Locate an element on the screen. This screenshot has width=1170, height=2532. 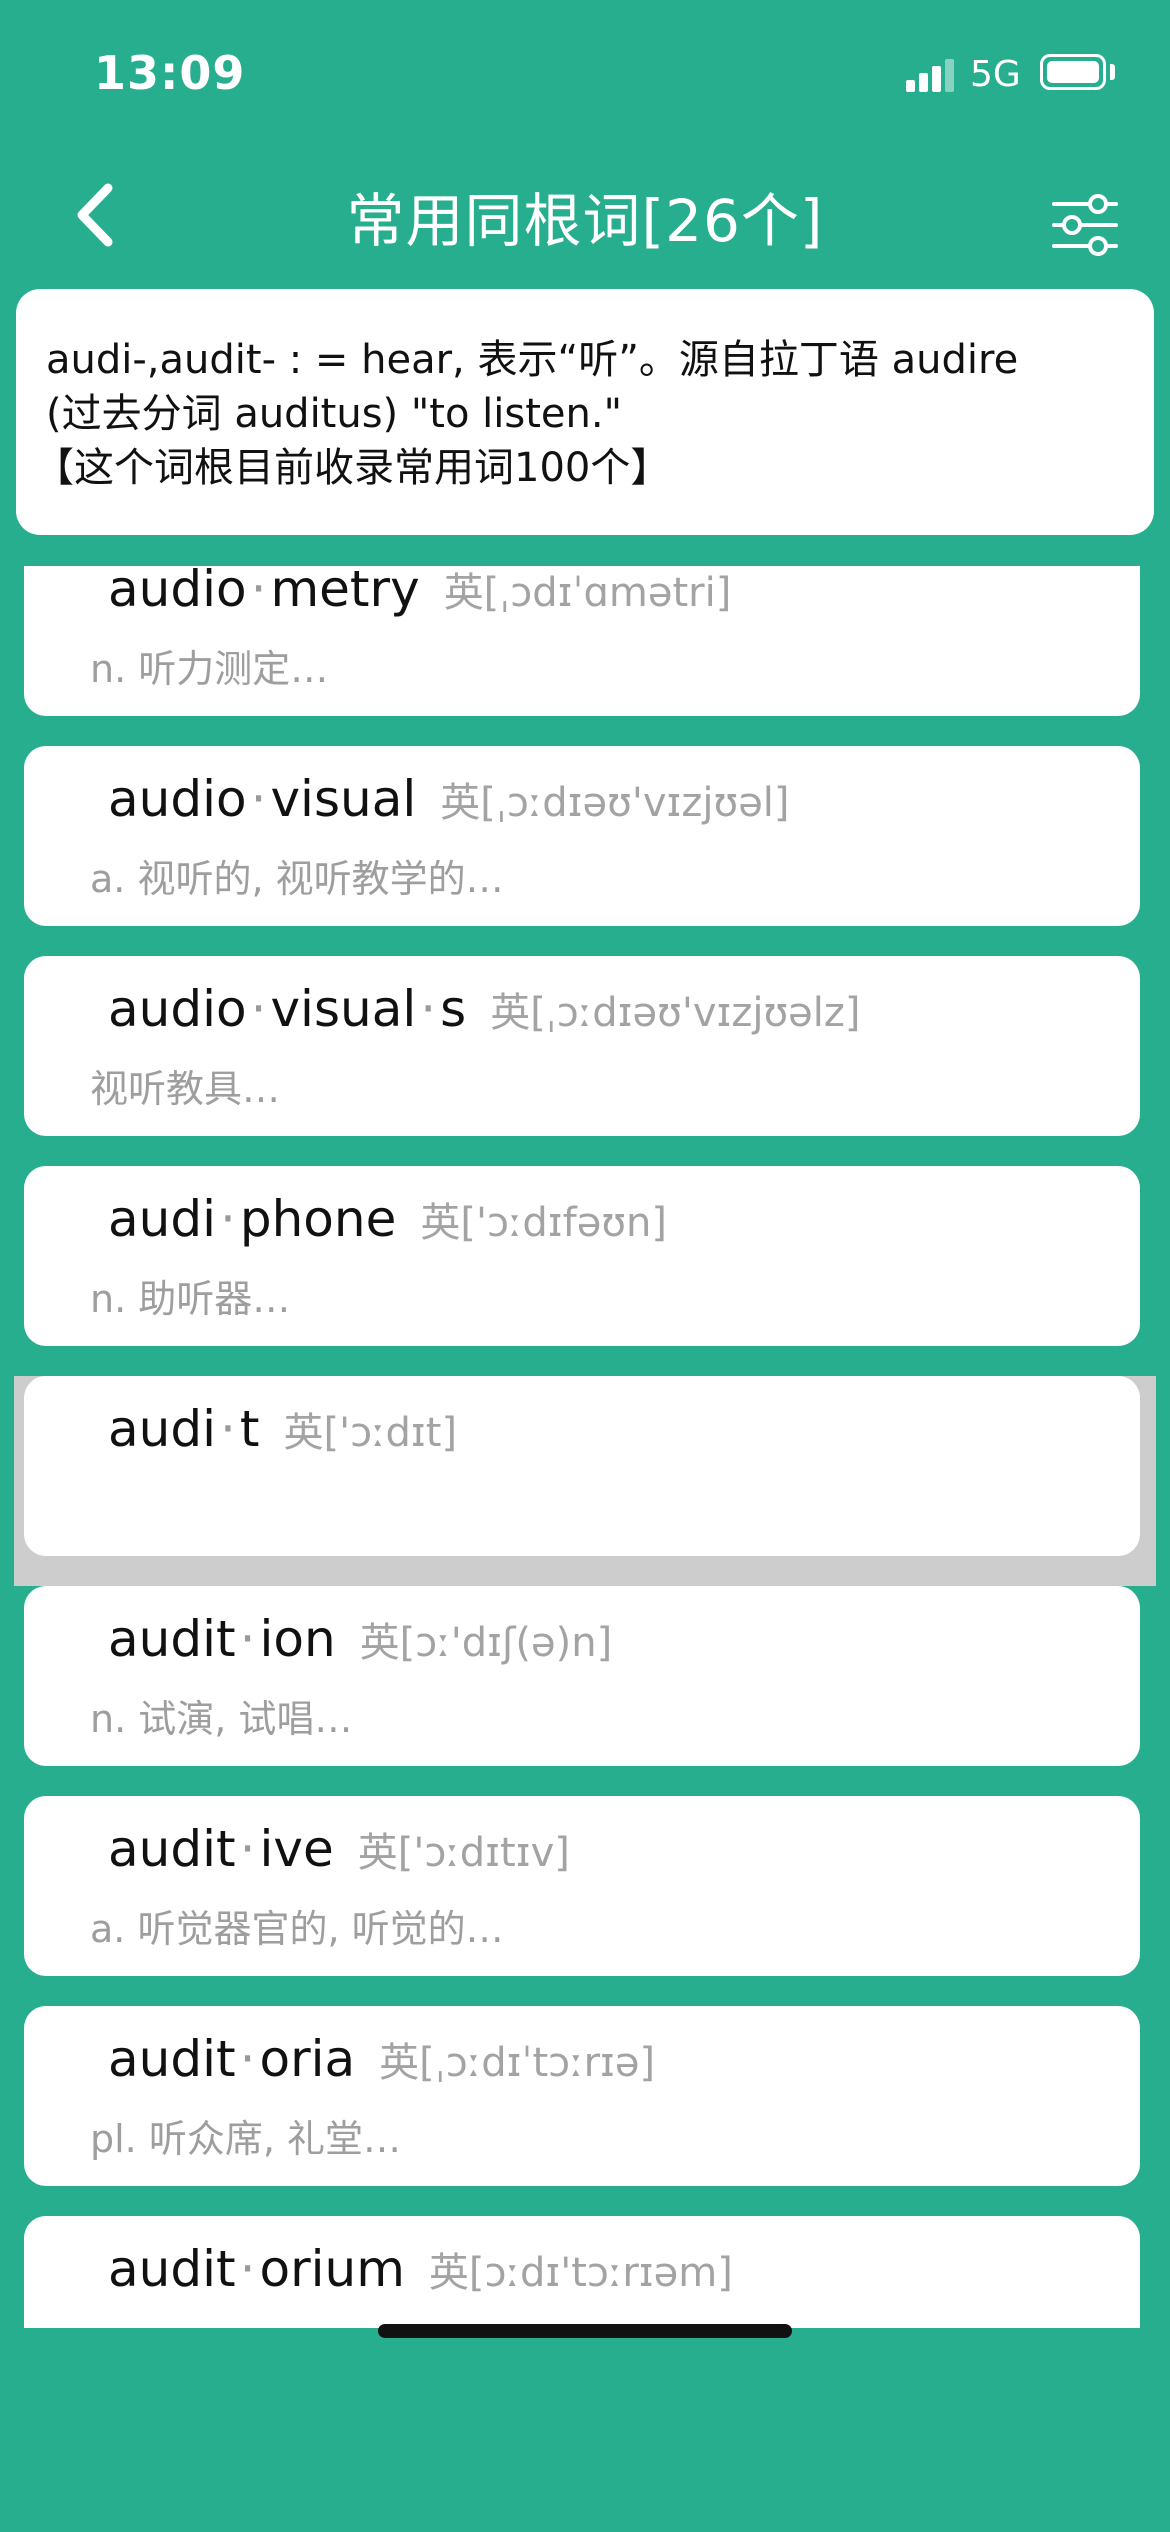
word-line: audit · oria 英[ˌɔːdɪˈtɔːrɪə] is located at coordinates (381, 2059).